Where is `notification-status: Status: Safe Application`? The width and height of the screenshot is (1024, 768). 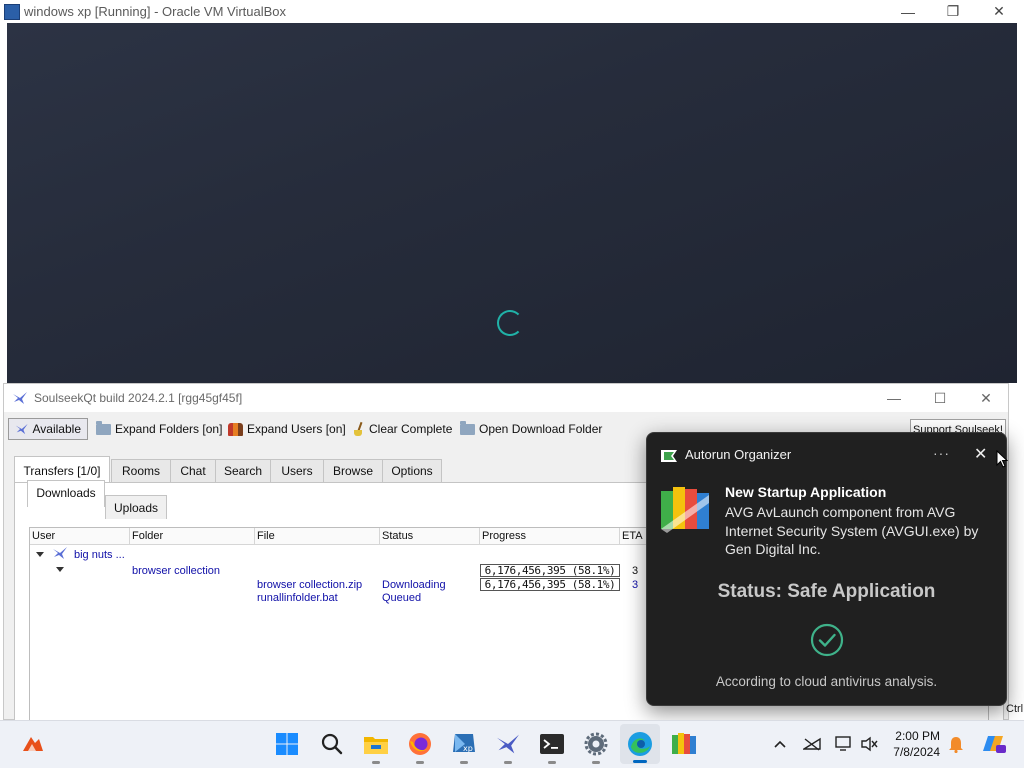 notification-status: Status: Safe Application is located at coordinates (826, 591).